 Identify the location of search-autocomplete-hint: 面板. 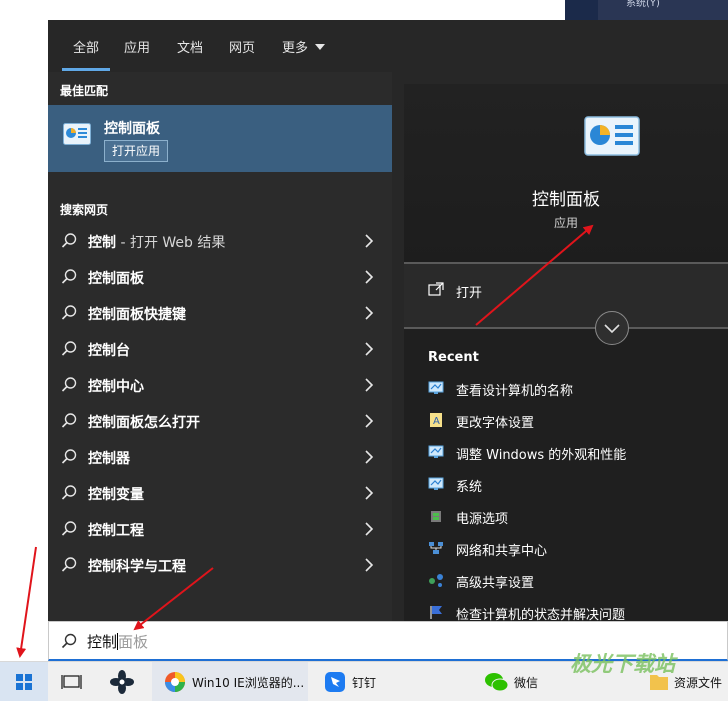
(133, 642).